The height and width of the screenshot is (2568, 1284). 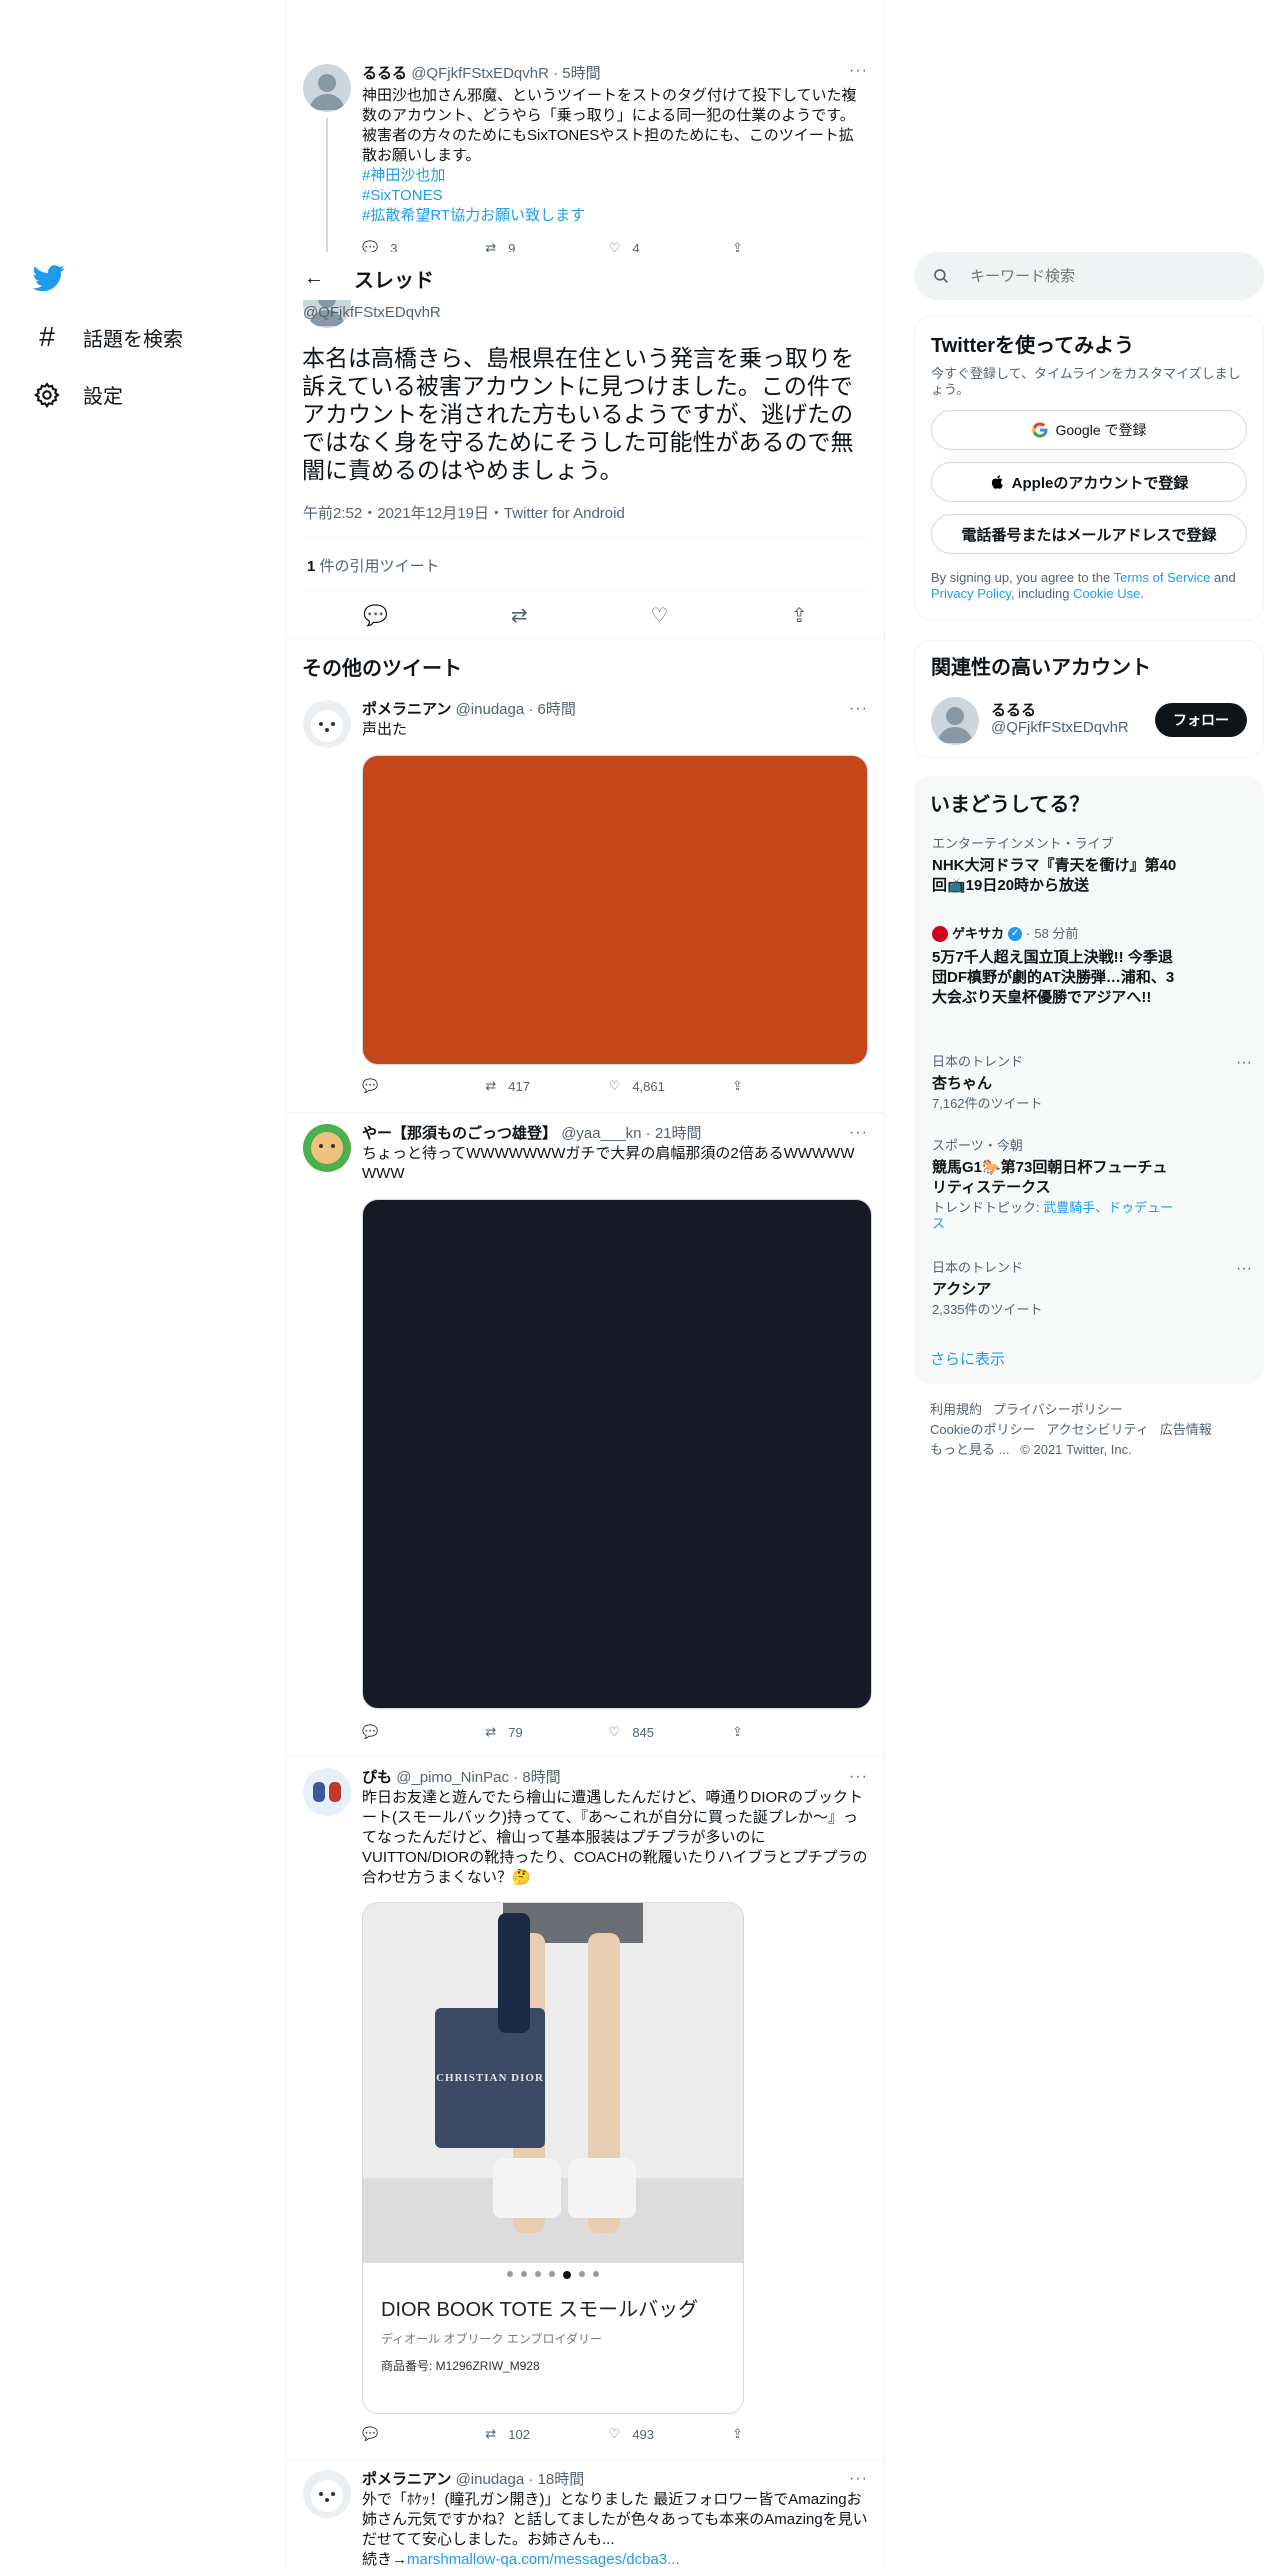 What do you see at coordinates (615, 176) in the screenshot?
I see `hashtag-link: #神田沙也加` at bounding box center [615, 176].